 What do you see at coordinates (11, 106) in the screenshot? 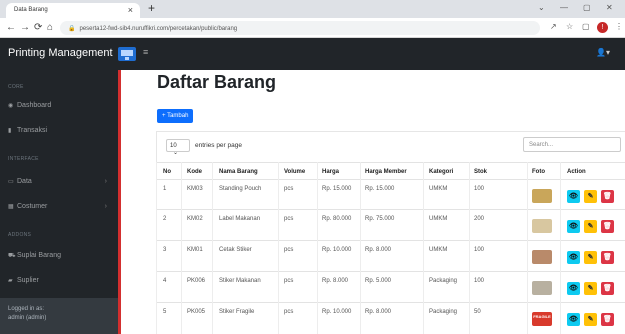
I see `dashboard-icon: ◉` at bounding box center [11, 106].